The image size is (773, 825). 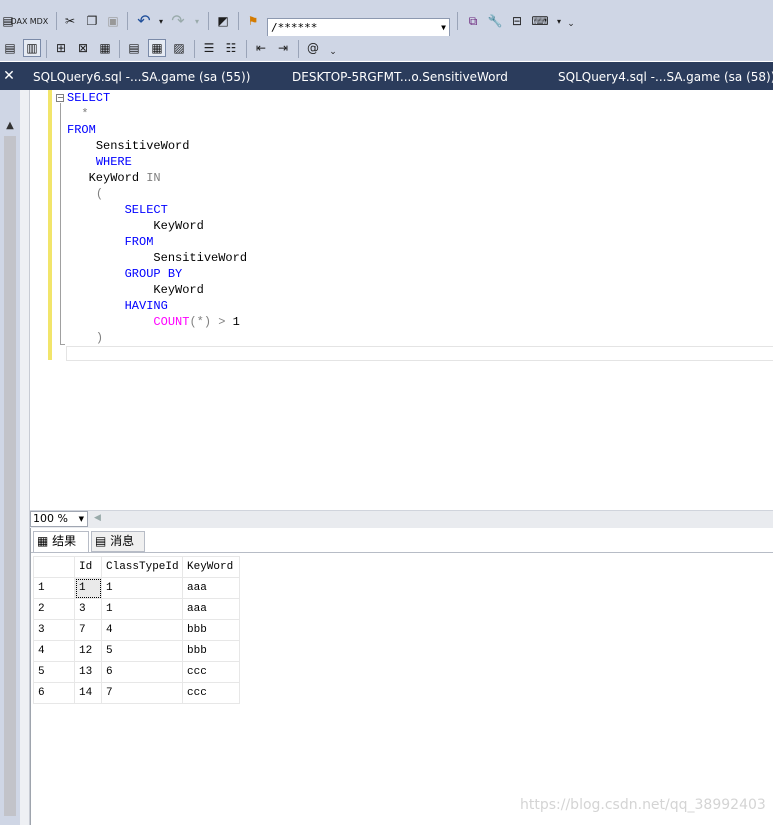 I want to click on scroll-left-icon: ◀, so click(x=97, y=518).